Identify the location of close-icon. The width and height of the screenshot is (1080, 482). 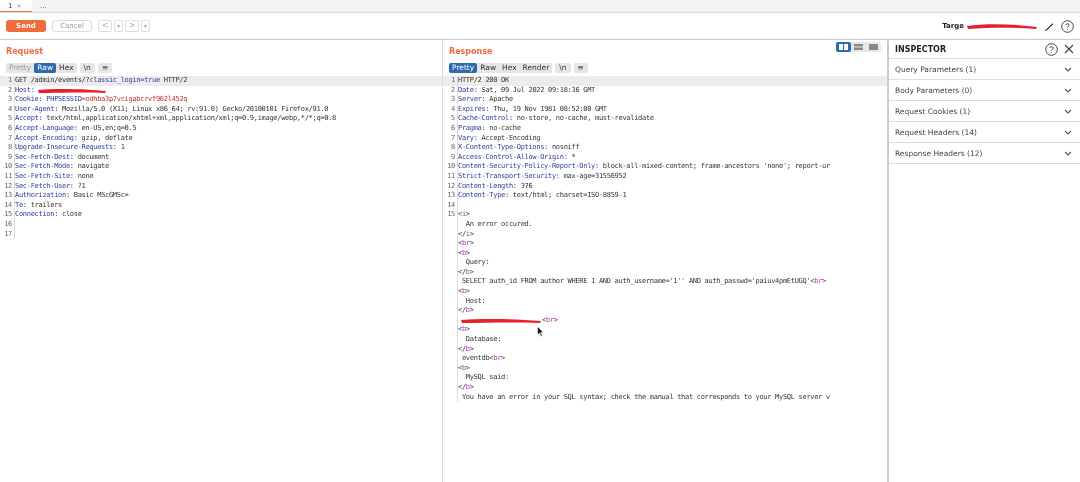
(1069, 49).